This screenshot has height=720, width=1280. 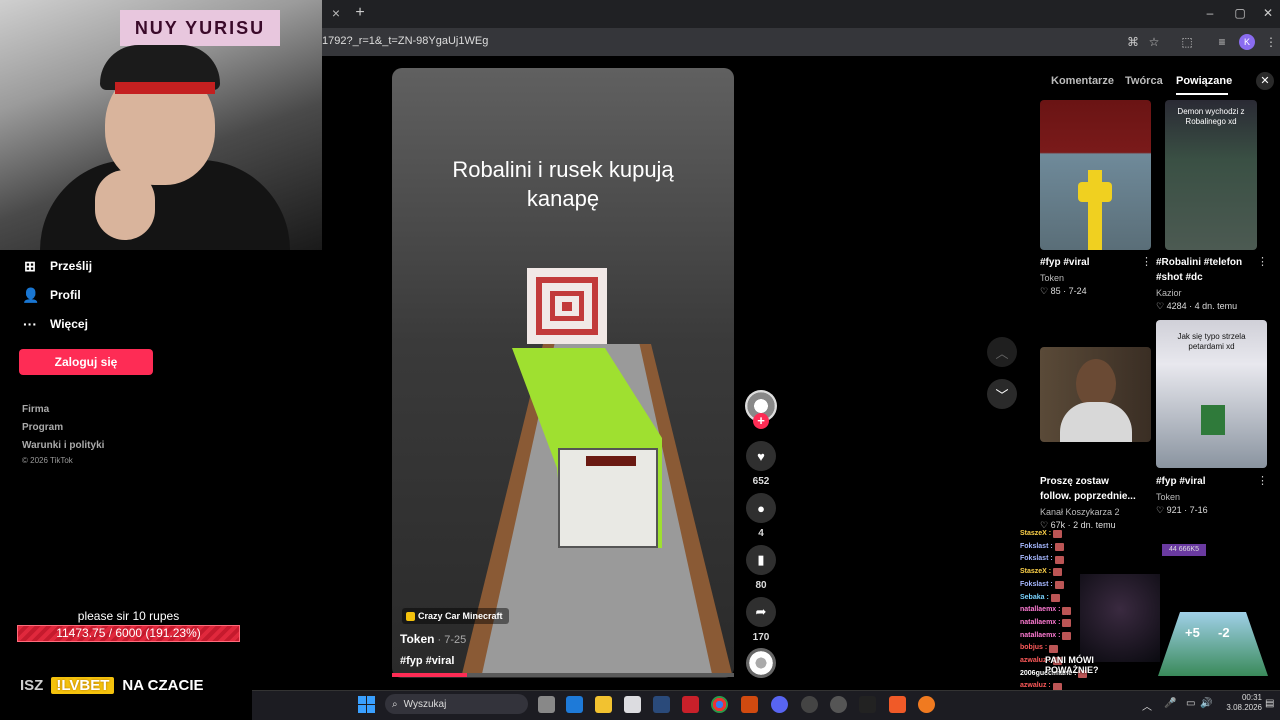 I want to click on tab-bar, so click(x=801, y=14).